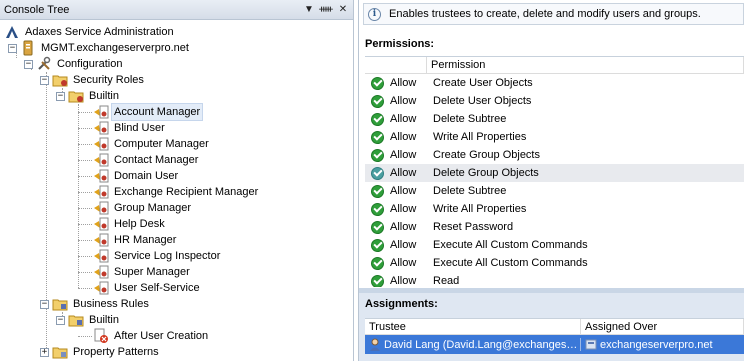 The image size is (744, 361). Describe the element at coordinates (473, 326) in the screenshot. I see `column-header-trustee: Trustee` at that location.